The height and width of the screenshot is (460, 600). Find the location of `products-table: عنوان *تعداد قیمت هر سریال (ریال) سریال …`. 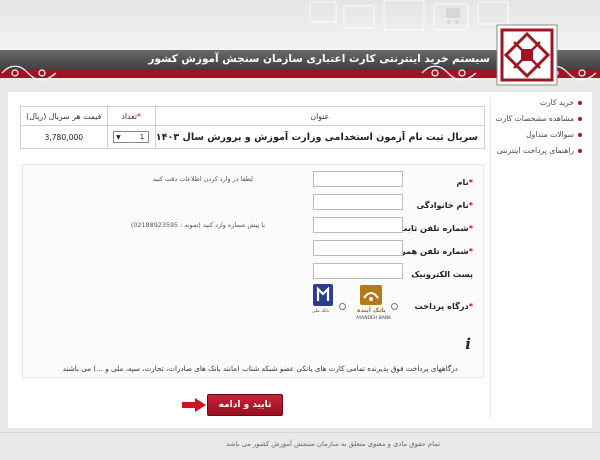

products-table: عنوان *تعداد قیمت هر سریال (ریال) سریال … is located at coordinates (253, 127).